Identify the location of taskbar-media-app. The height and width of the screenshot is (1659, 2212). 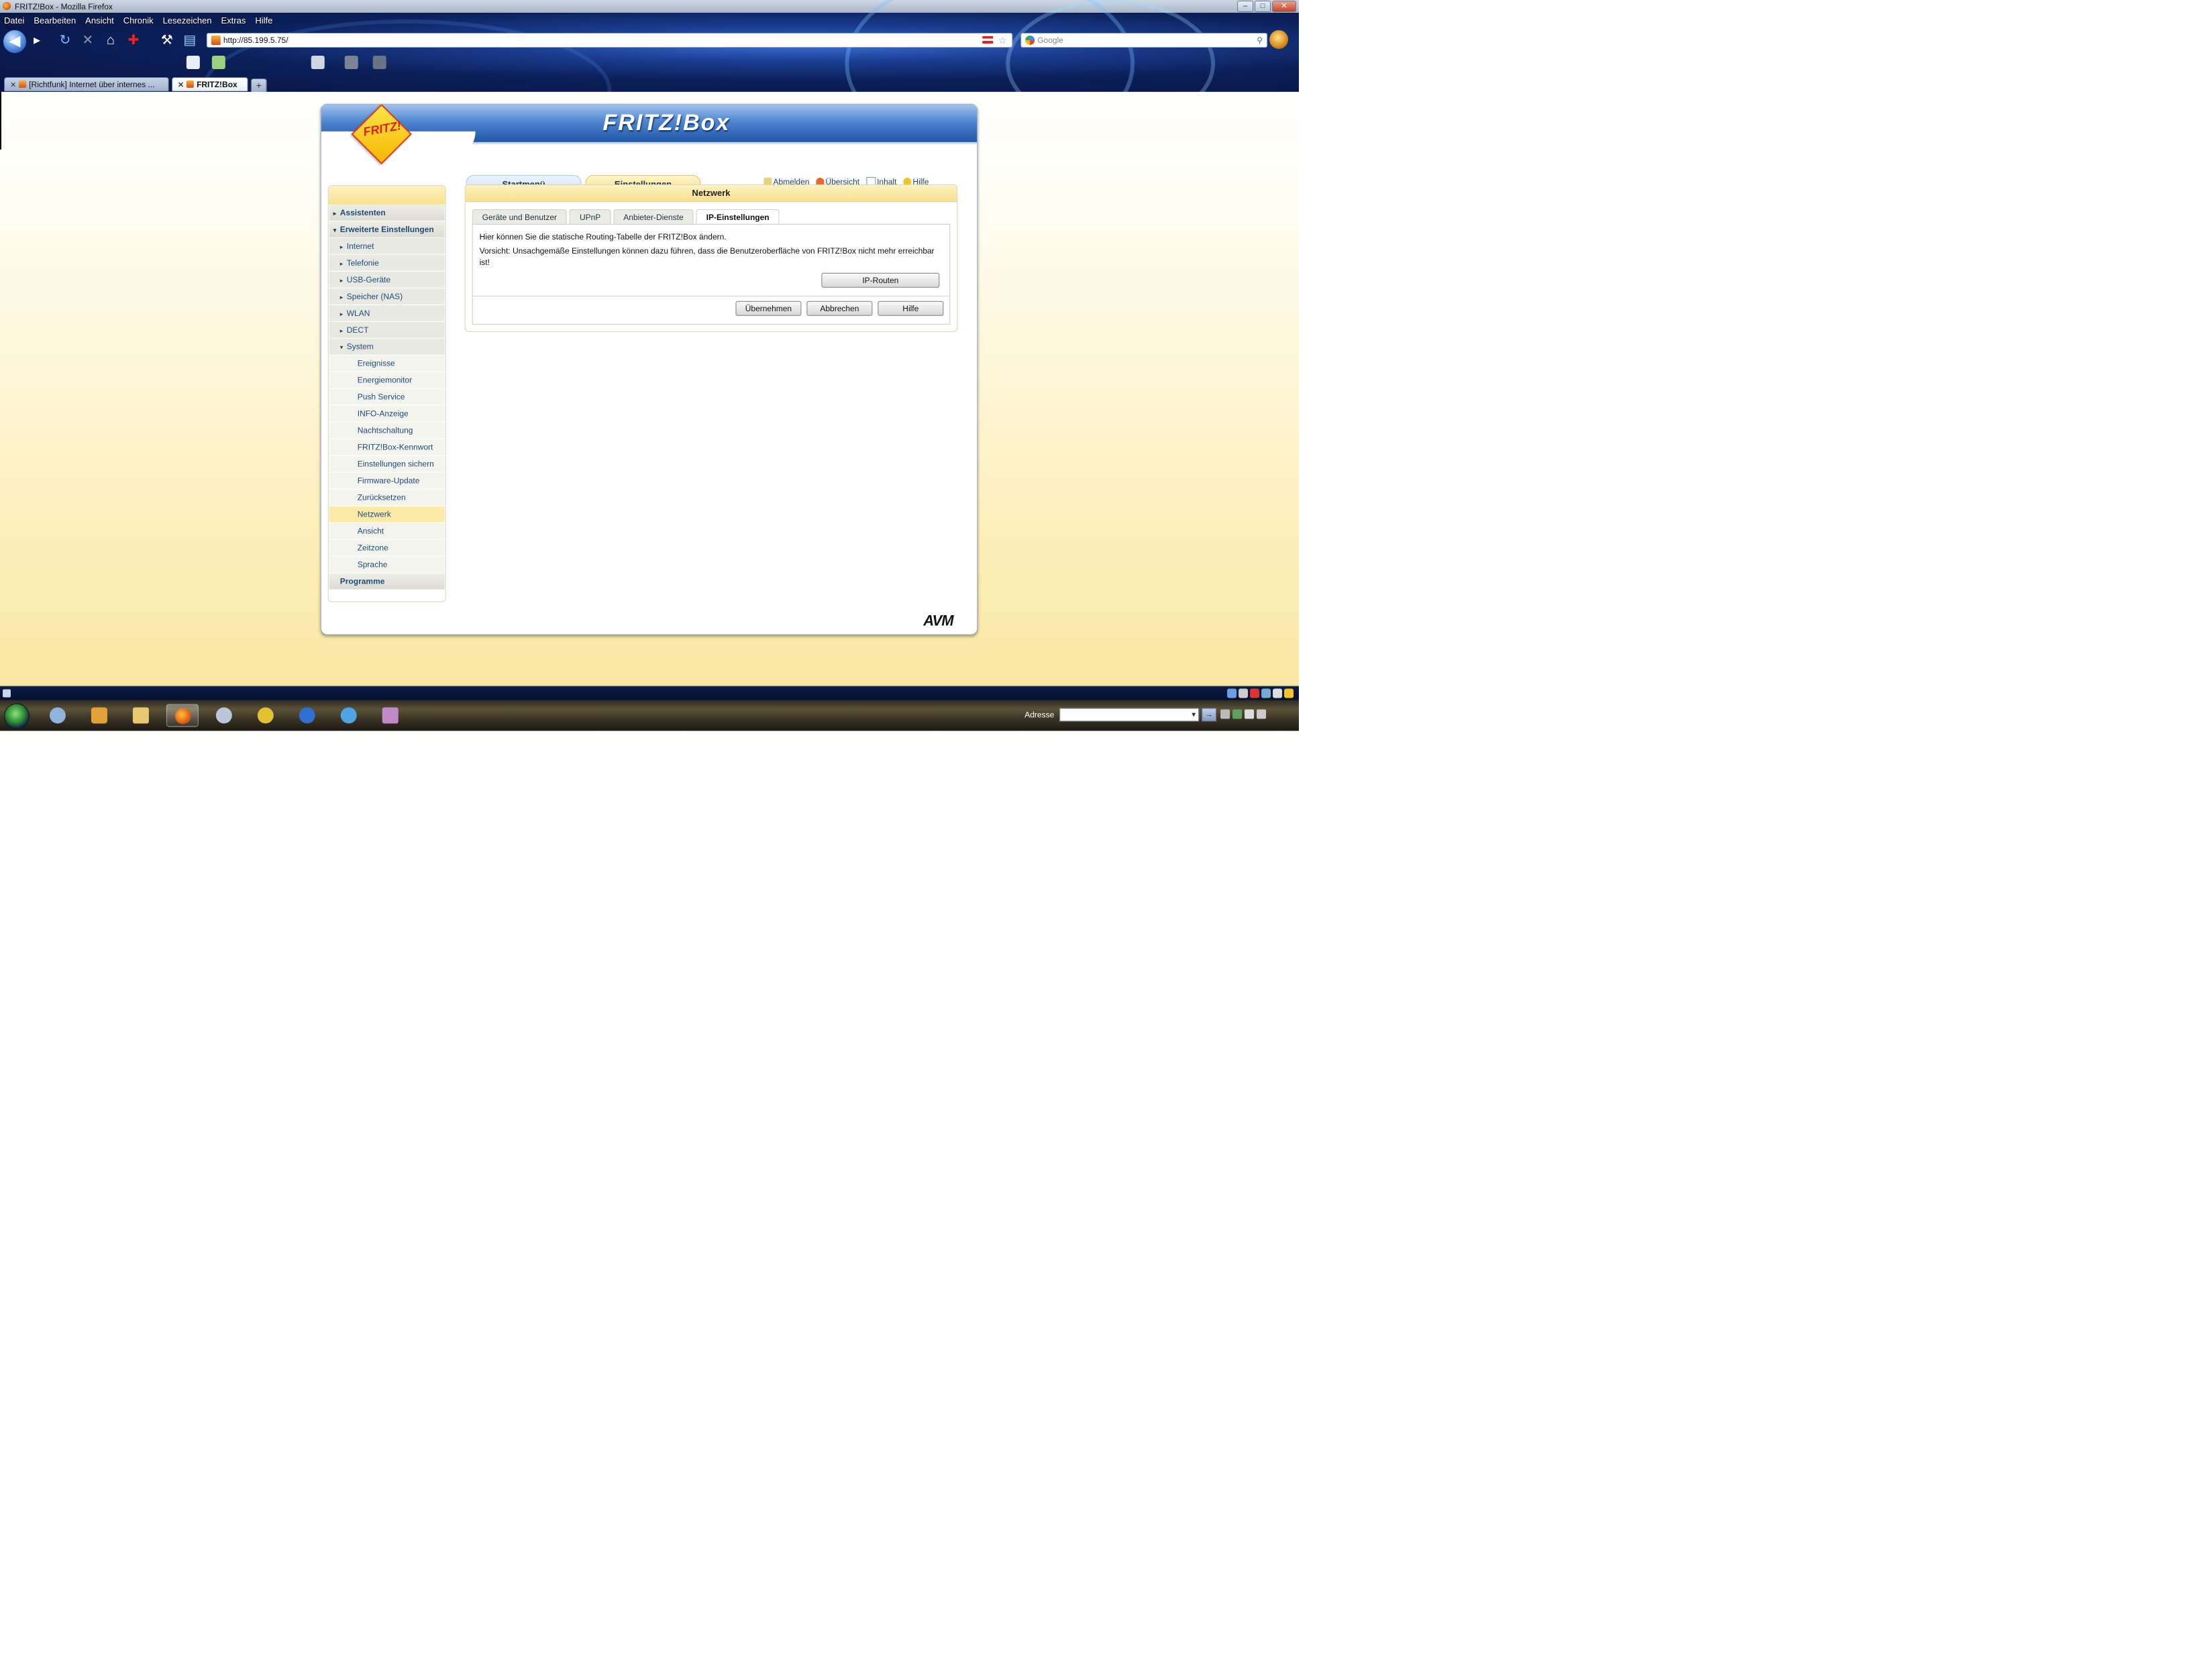
(99, 715).